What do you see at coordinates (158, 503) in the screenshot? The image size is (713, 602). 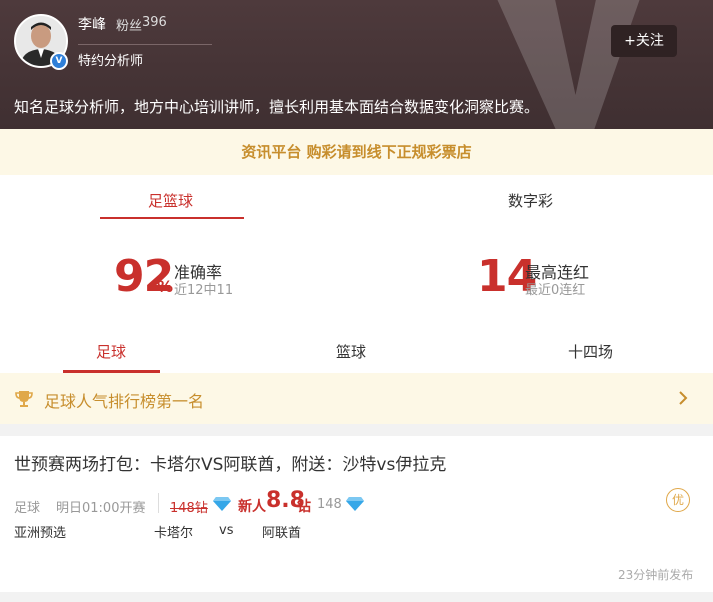 I see `meta-separator` at bounding box center [158, 503].